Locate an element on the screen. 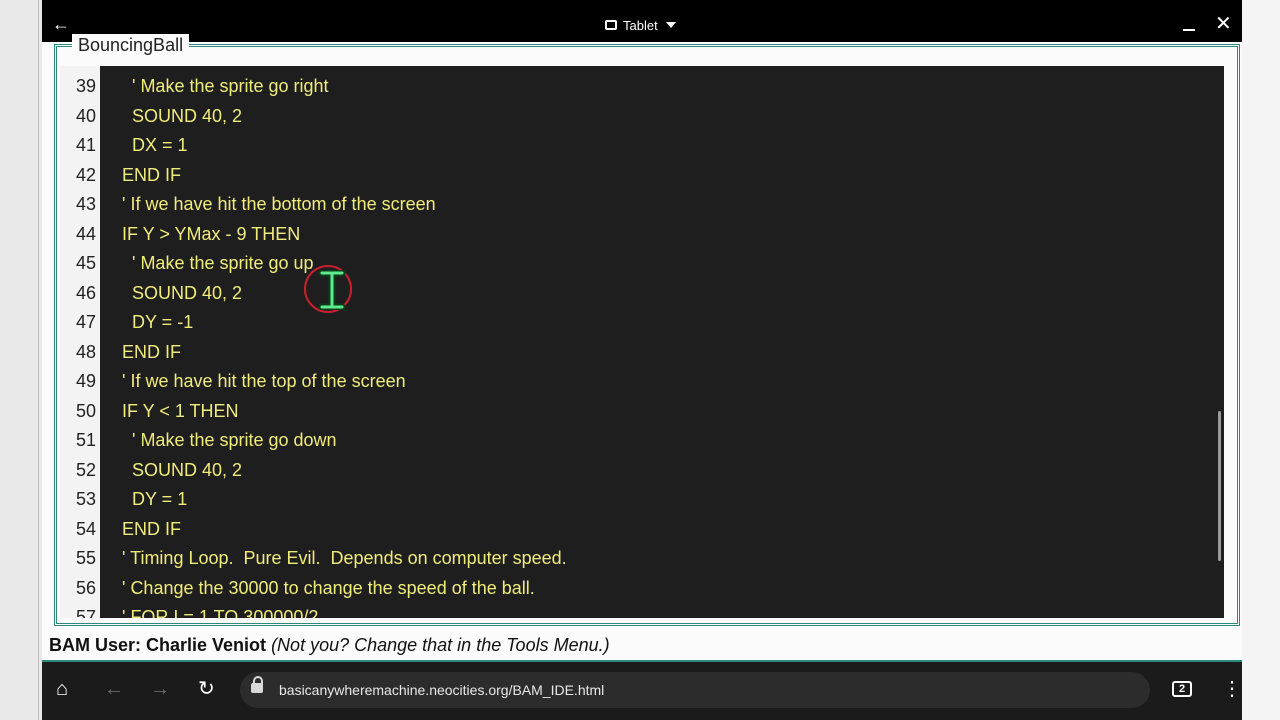  code-text: ' FOR I = 1 TO 300000/2 is located at coordinates (220, 612).